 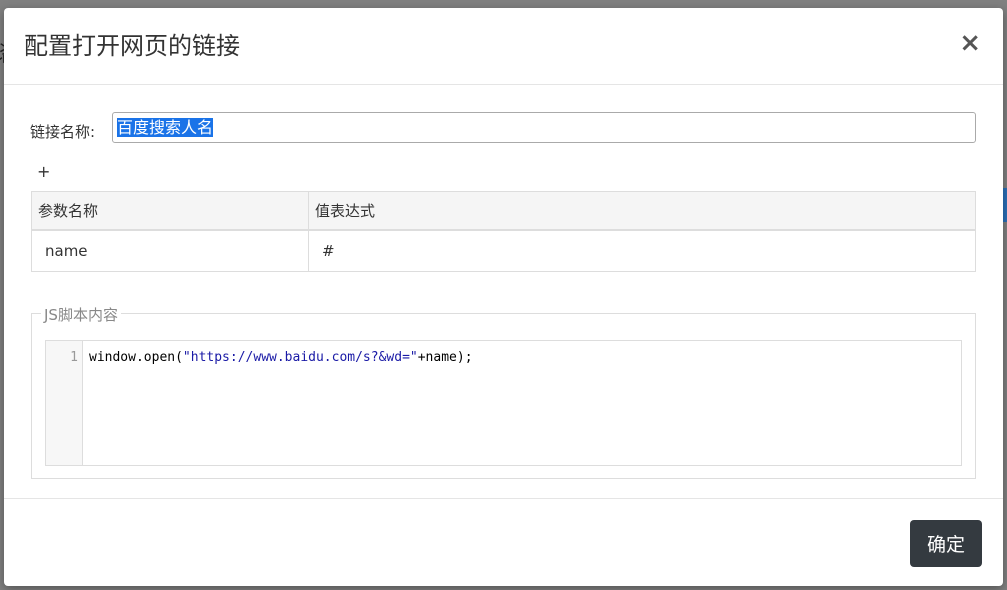 What do you see at coordinates (63, 132) in the screenshot?
I see `link-name-label: 链接名称:` at bounding box center [63, 132].